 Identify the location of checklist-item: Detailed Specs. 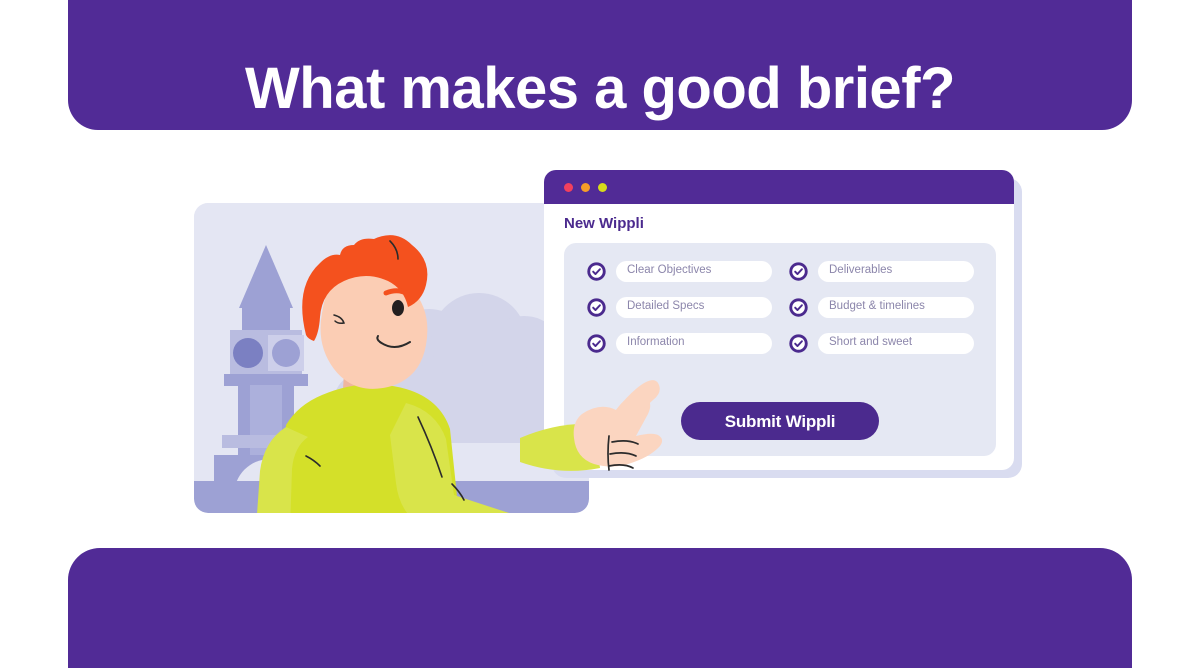
(679, 307).